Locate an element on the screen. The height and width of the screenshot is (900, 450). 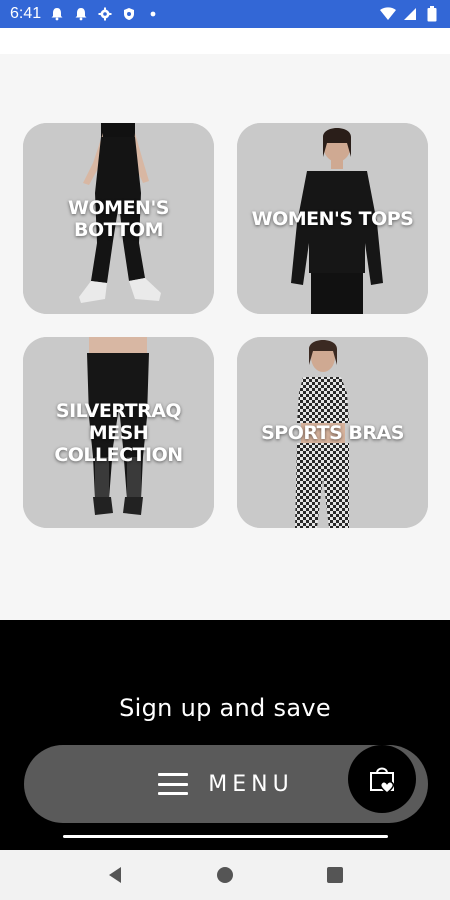
category-tile-womens-bottom: WOMEN'S BOTTOM is located at coordinates (118, 218).